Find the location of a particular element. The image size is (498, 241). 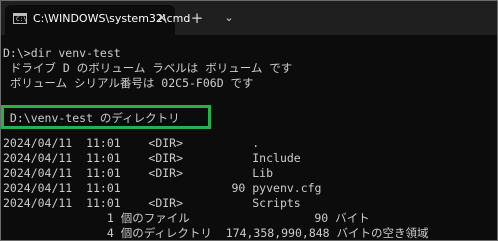

close-tab-icon: ✕ is located at coordinates (162, 18).